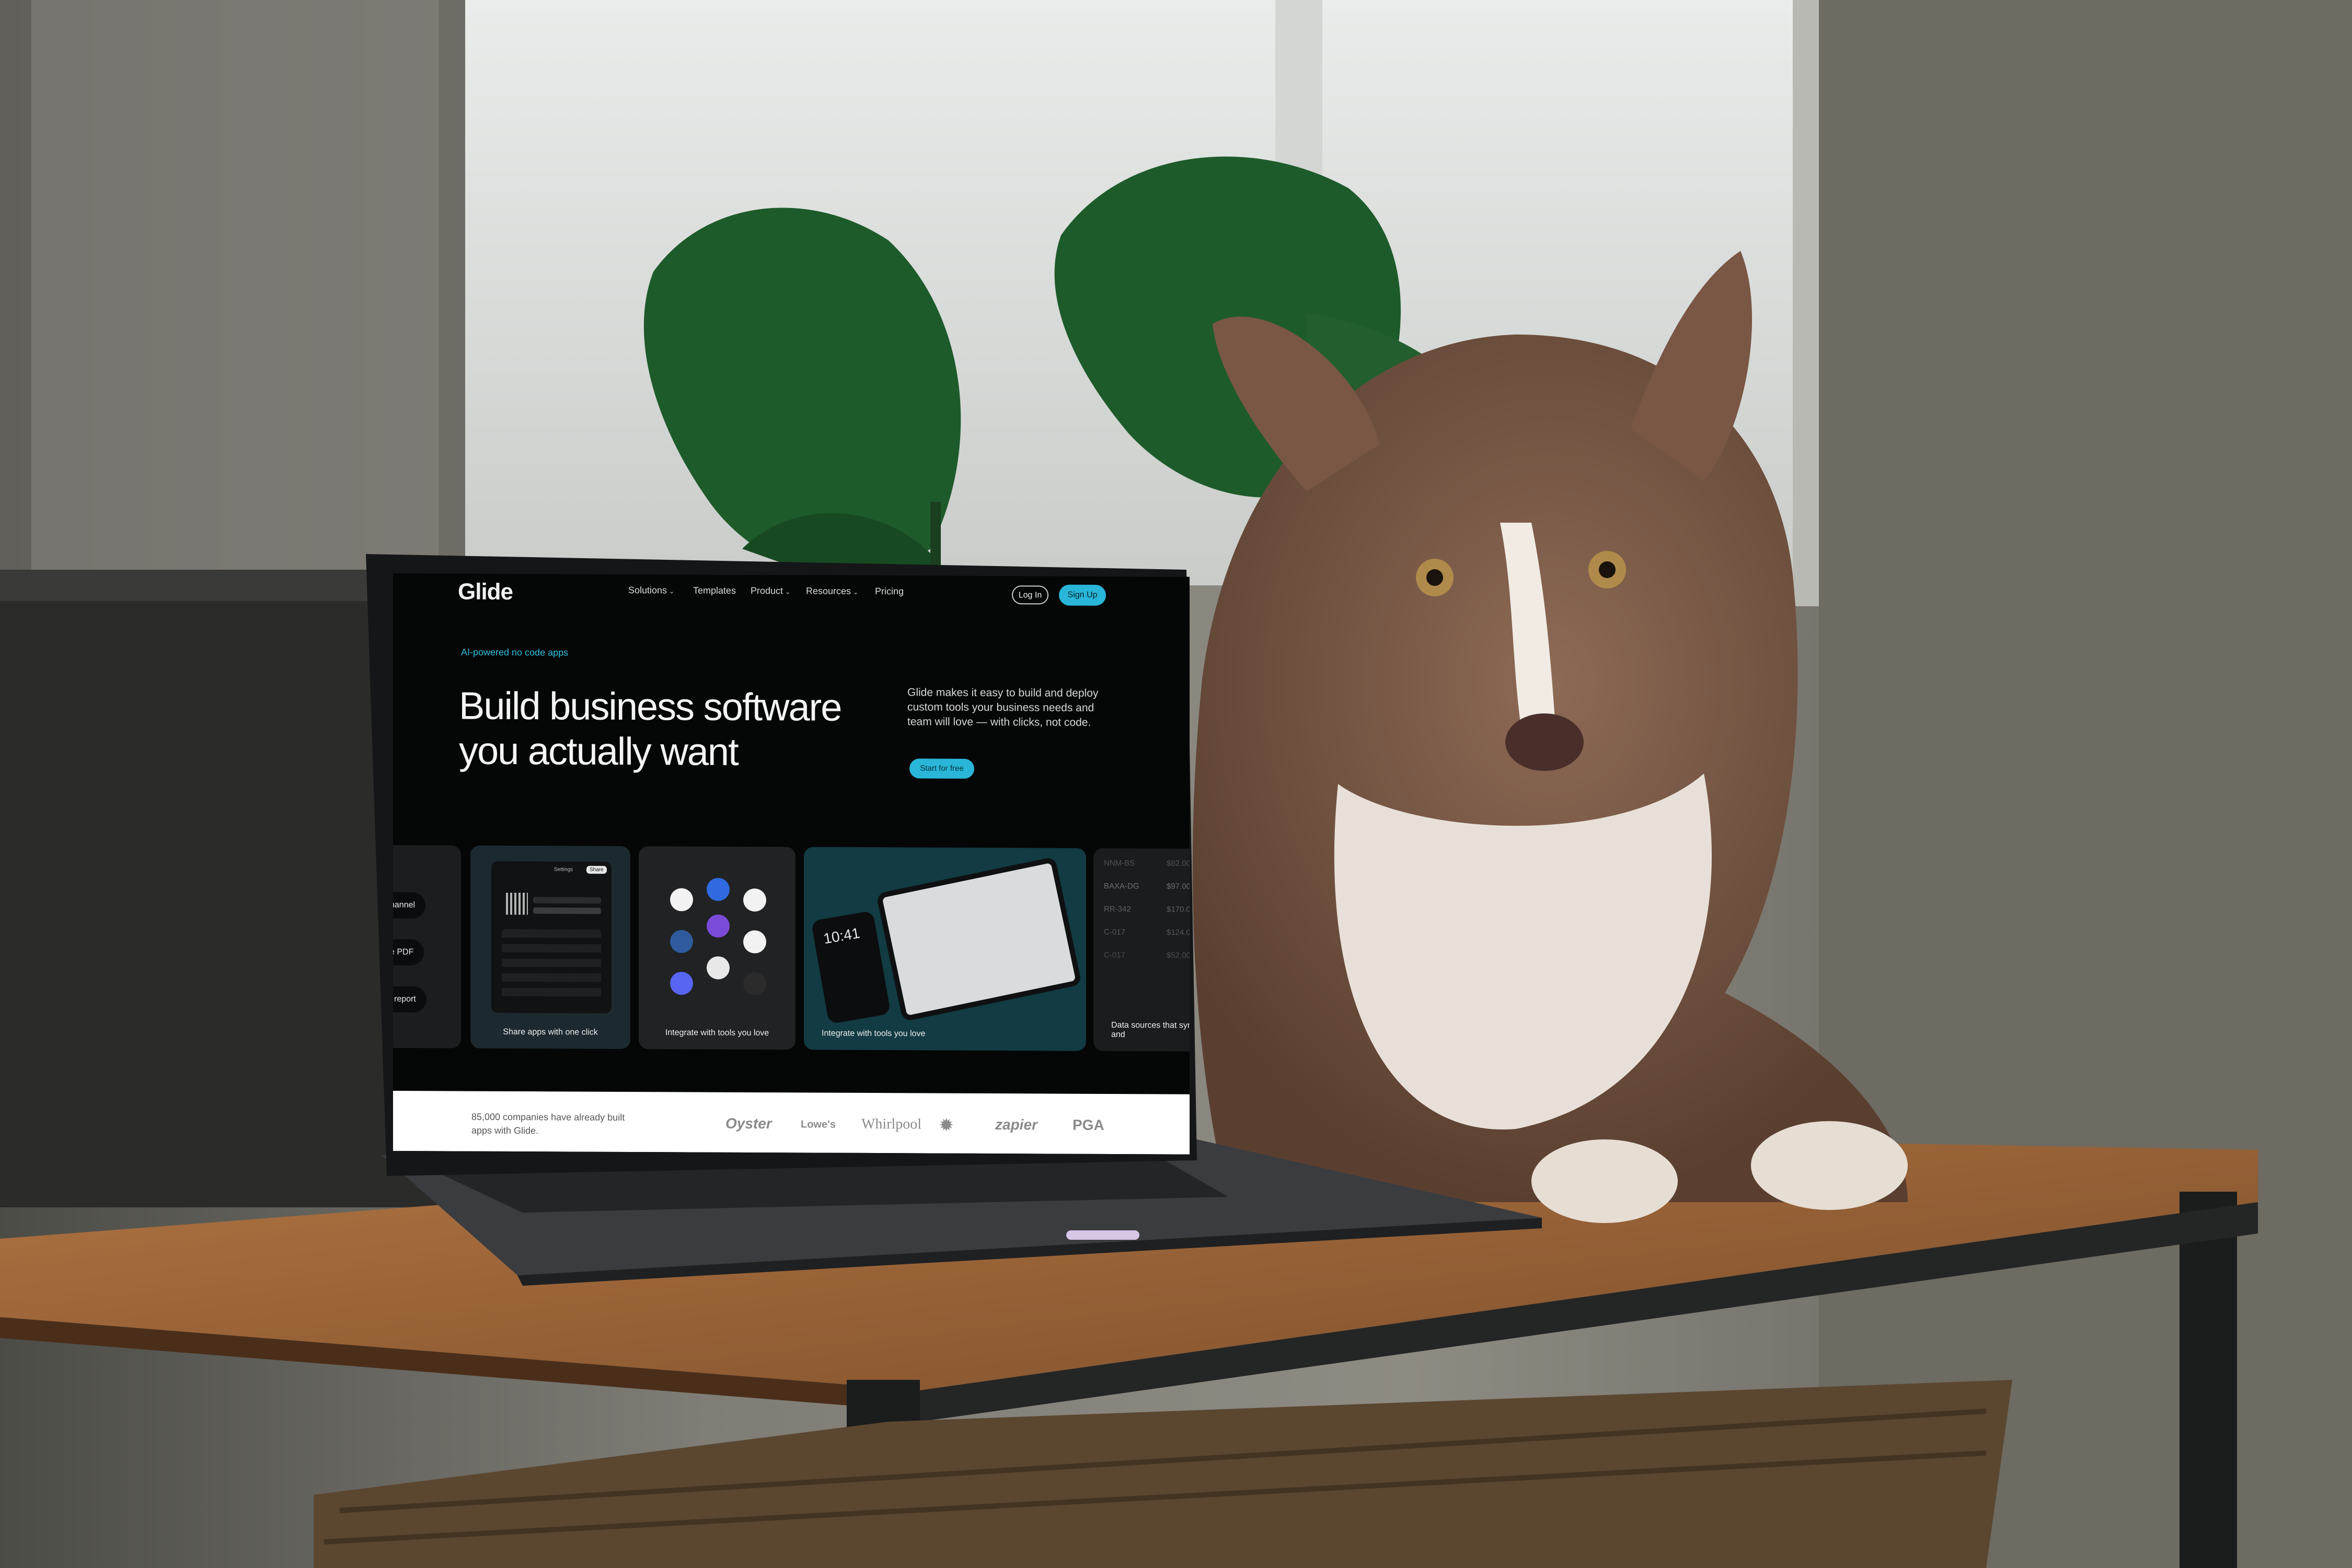 The image size is (2352, 1568). Describe the element at coordinates (598, 751) in the screenshot. I see `hero-line-2: you actually want` at that location.